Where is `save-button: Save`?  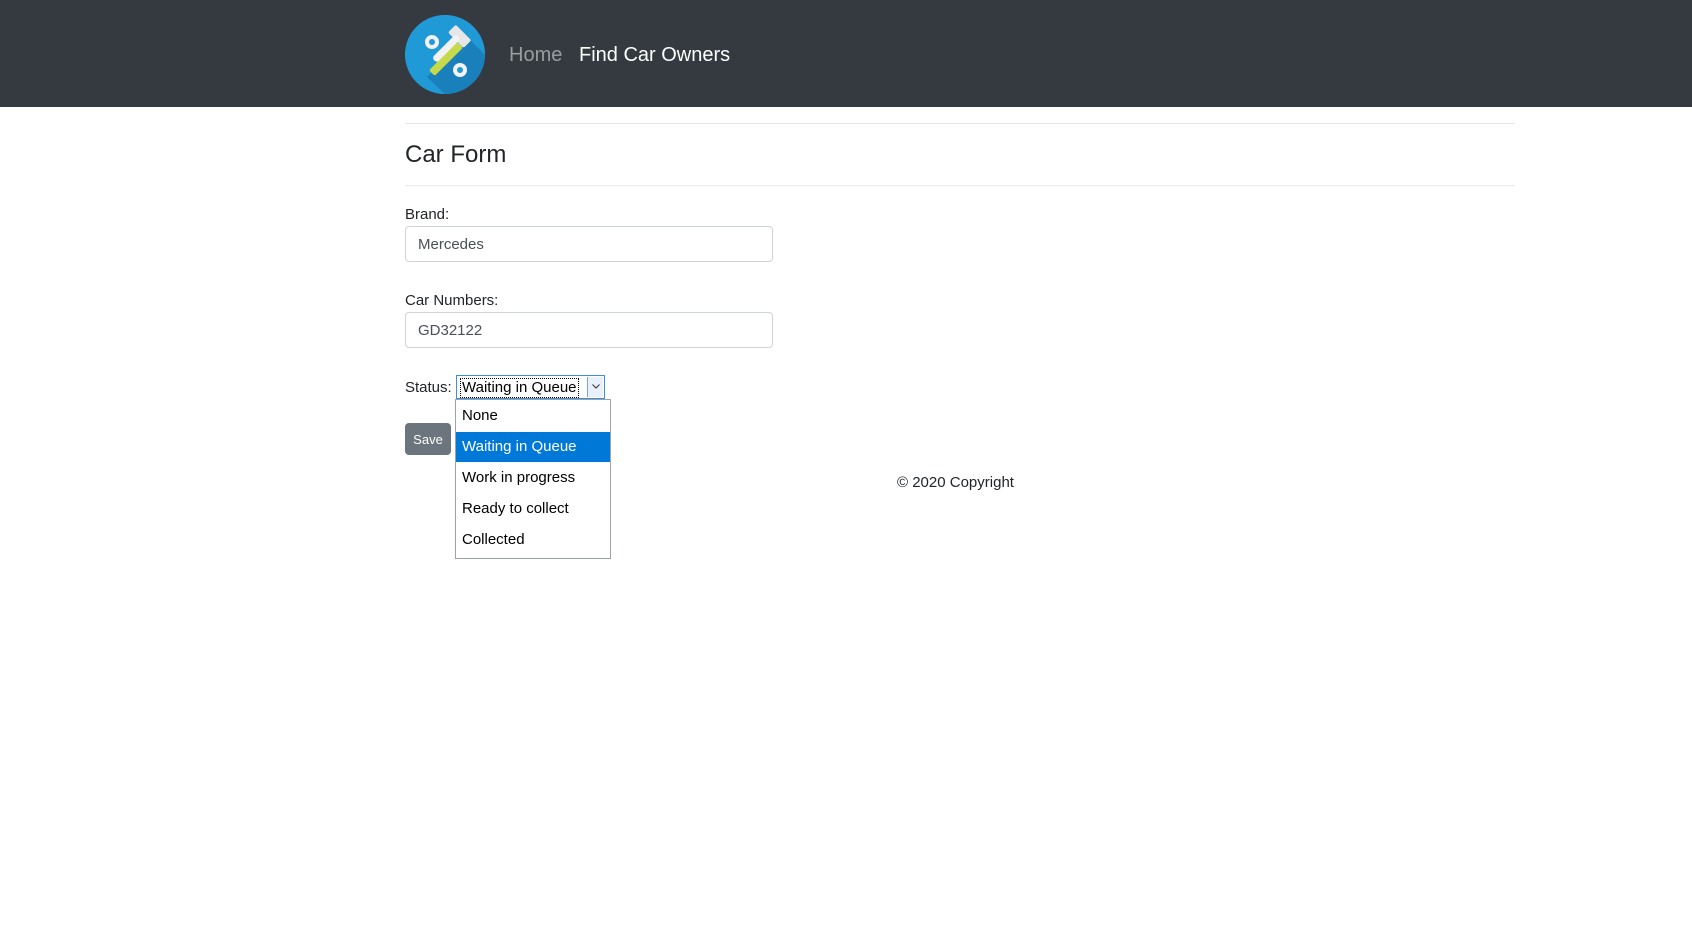
save-button: Save is located at coordinates (428, 439).